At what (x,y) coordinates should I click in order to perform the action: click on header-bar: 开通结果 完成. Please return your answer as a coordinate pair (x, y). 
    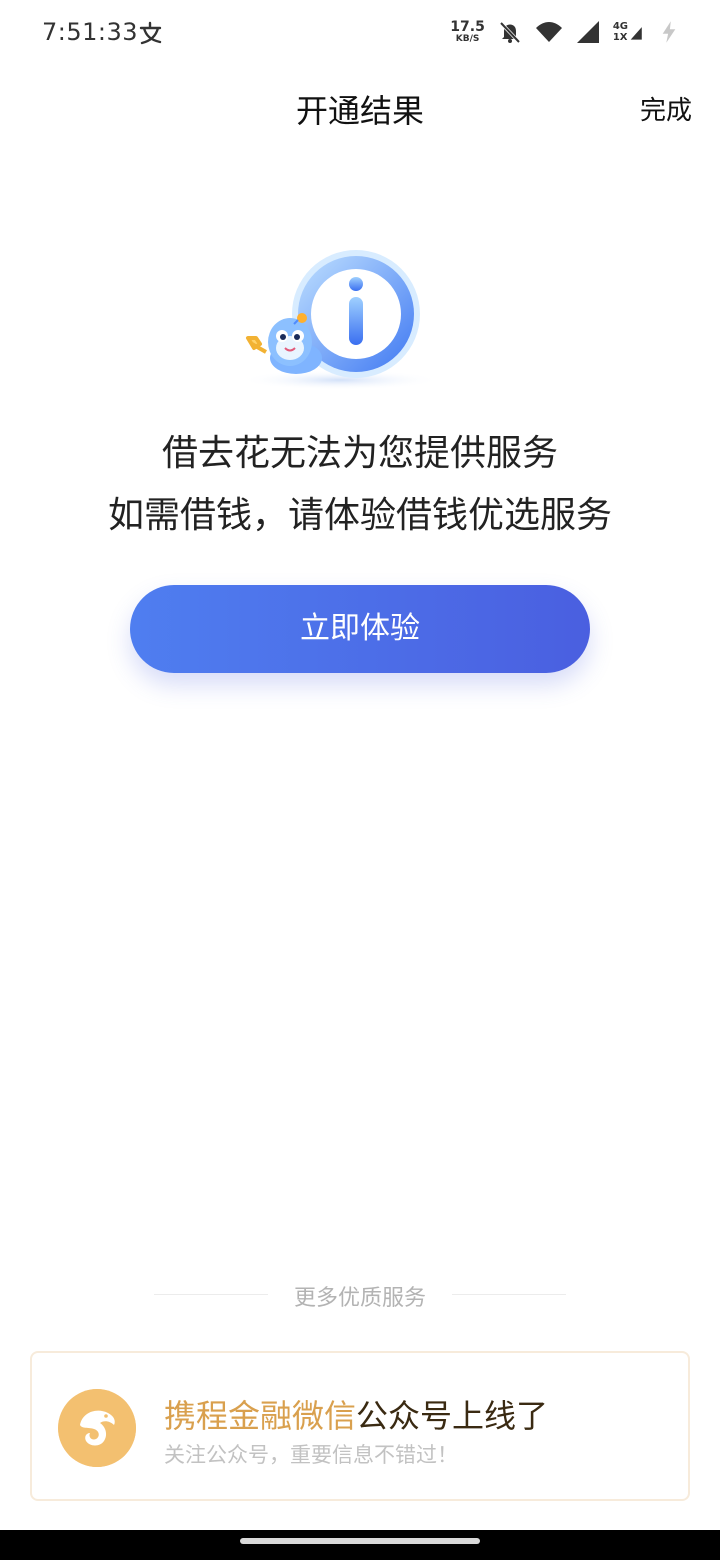
    Looking at the image, I should click on (360, 106).